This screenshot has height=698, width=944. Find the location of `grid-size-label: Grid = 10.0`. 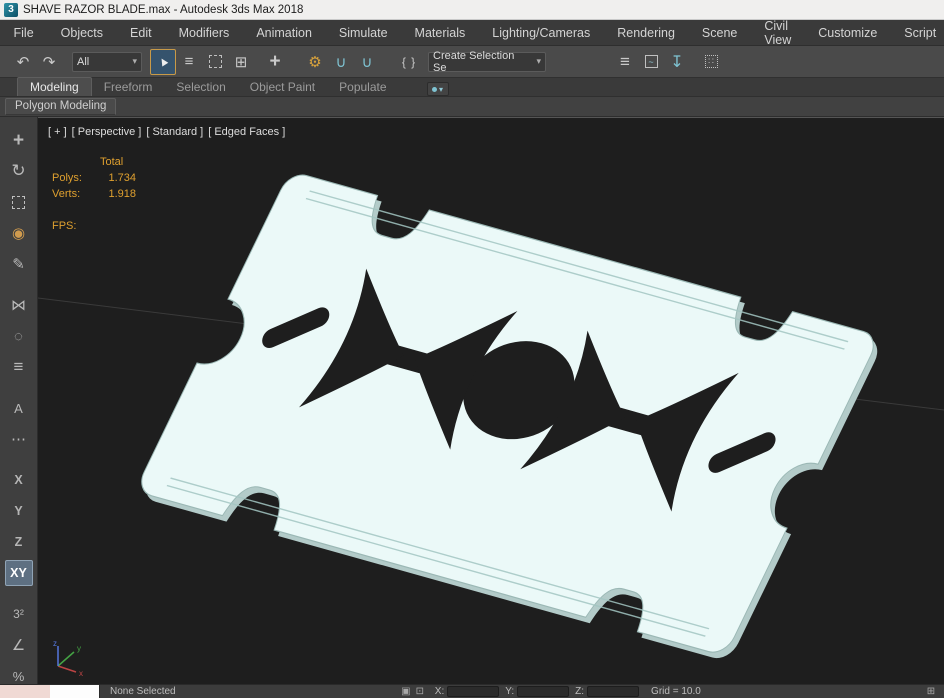

grid-size-label: Grid = 10.0 is located at coordinates (676, 691).